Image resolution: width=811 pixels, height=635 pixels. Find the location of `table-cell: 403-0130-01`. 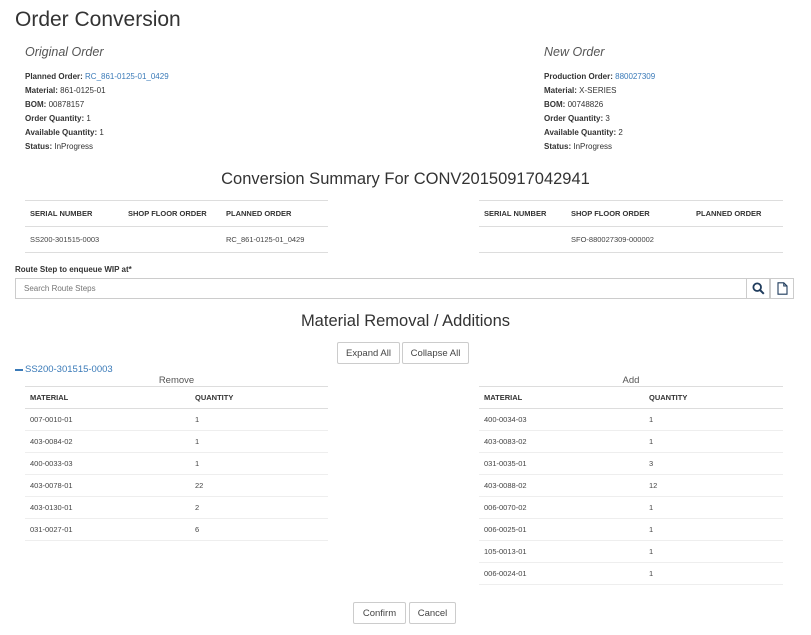

table-cell: 403-0130-01 is located at coordinates (107, 507).